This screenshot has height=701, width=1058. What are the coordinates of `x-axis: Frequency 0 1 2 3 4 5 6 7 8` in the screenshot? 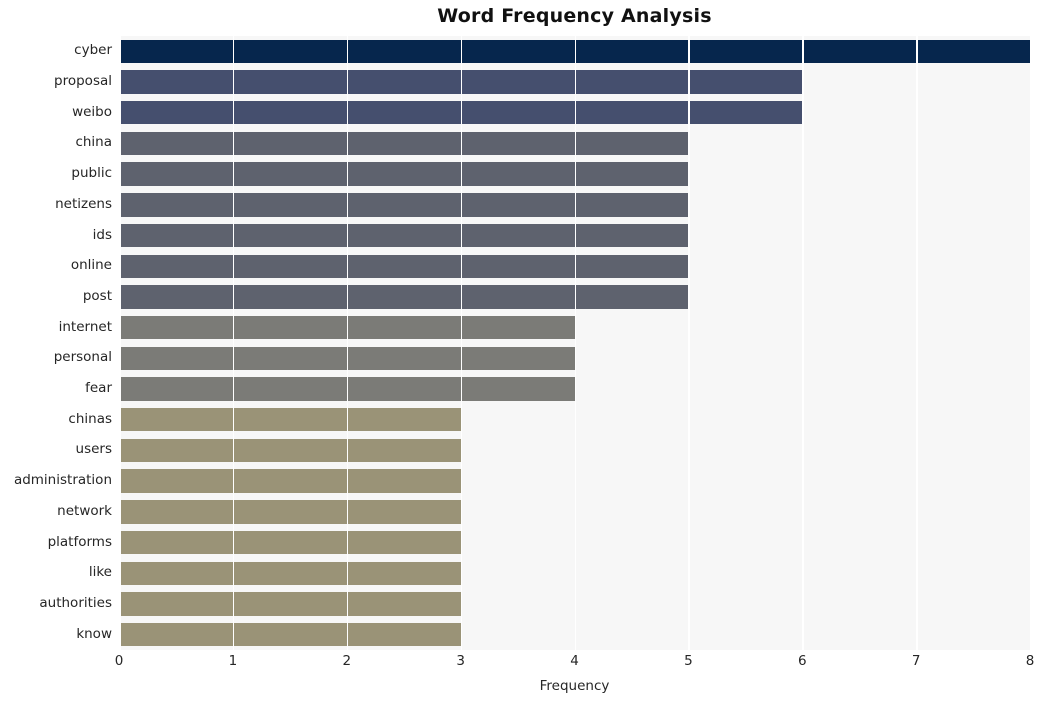 It's located at (575, 675).